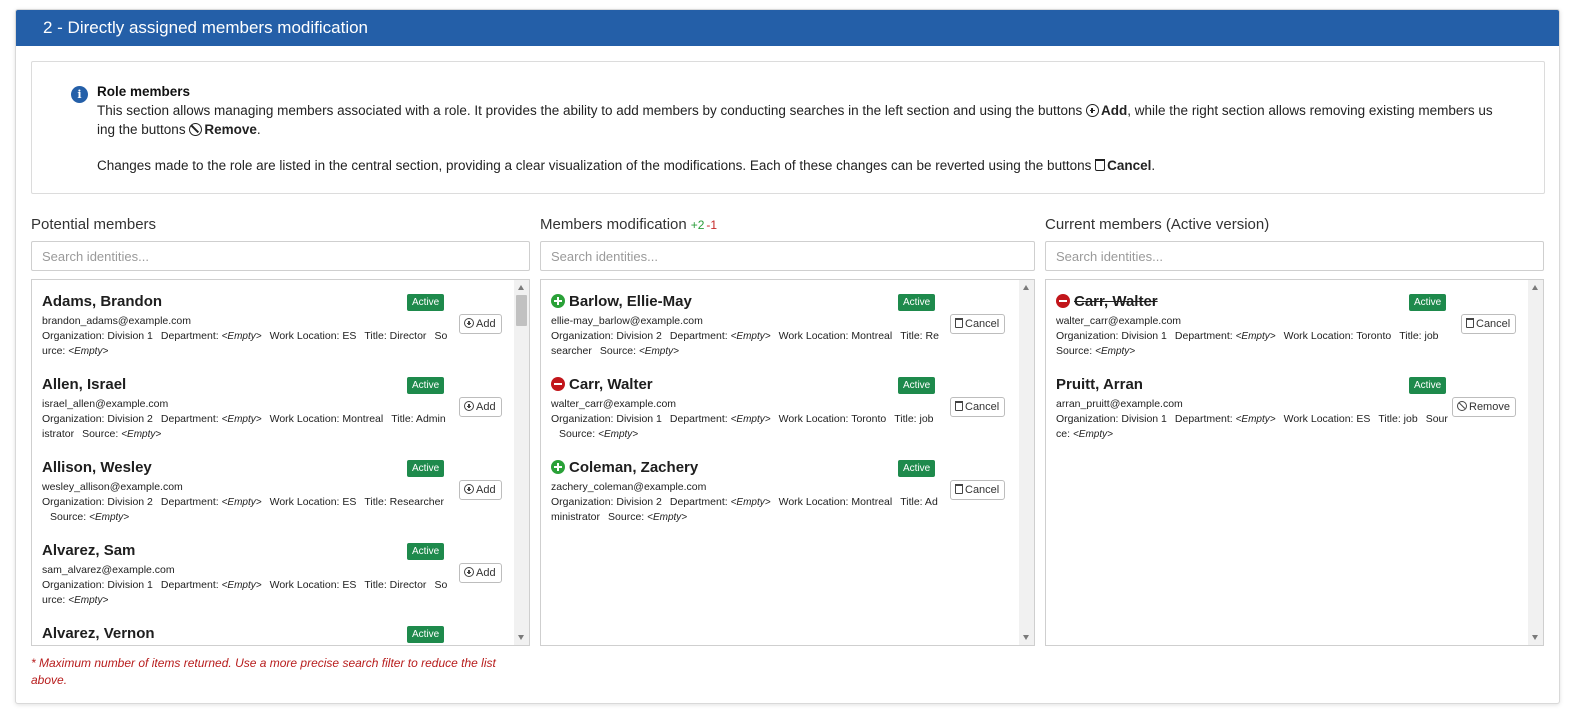 This screenshot has width=1580, height=718. What do you see at coordinates (606, 336) in the screenshot?
I see `member-organization: Organization: Division 2` at bounding box center [606, 336].